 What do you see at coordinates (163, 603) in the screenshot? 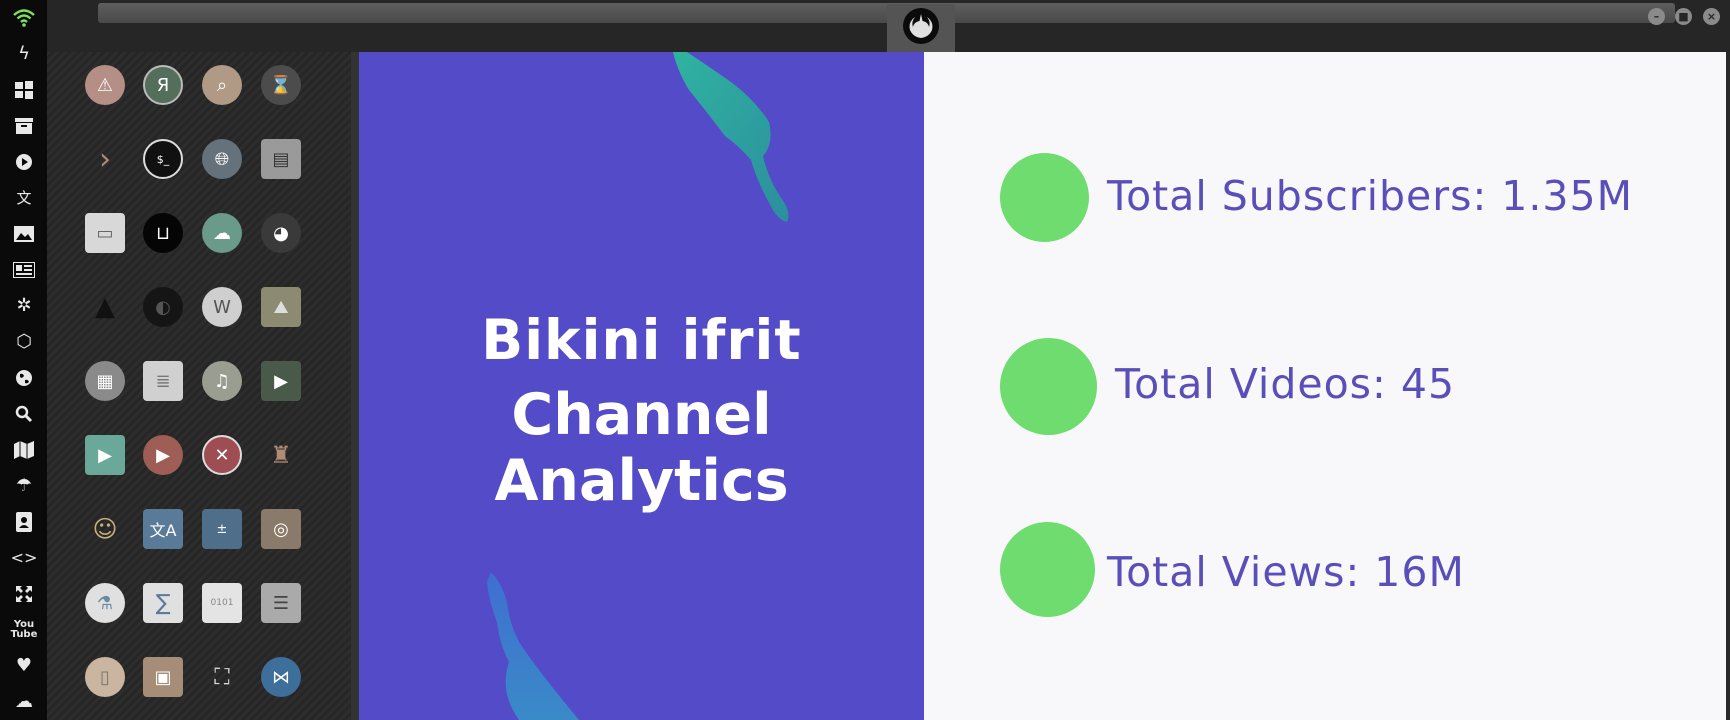
I see `sigma-icon: ∑` at bounding box center [163, 603].